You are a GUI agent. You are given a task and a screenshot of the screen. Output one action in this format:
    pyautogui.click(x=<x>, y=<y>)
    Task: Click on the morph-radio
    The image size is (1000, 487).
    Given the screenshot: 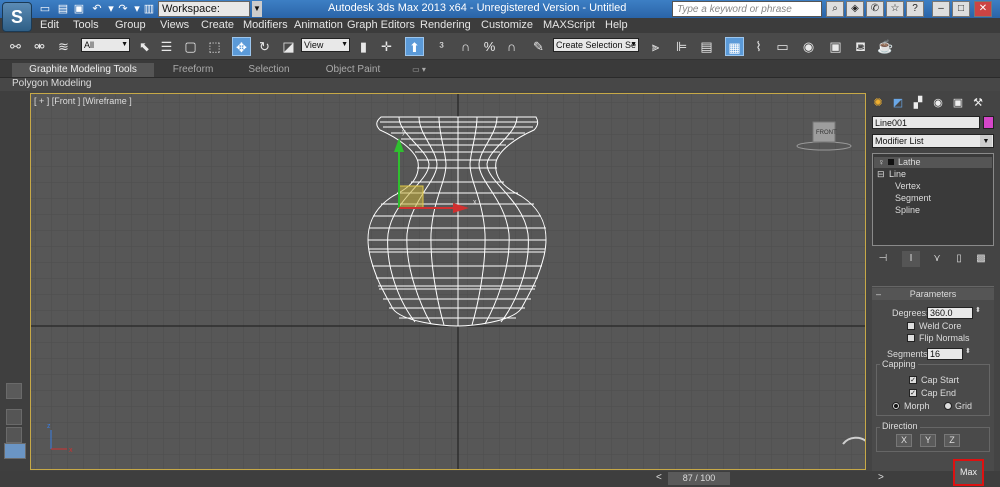 What is the action you would take?
    pyautogui.click(x=896, y=406)
    